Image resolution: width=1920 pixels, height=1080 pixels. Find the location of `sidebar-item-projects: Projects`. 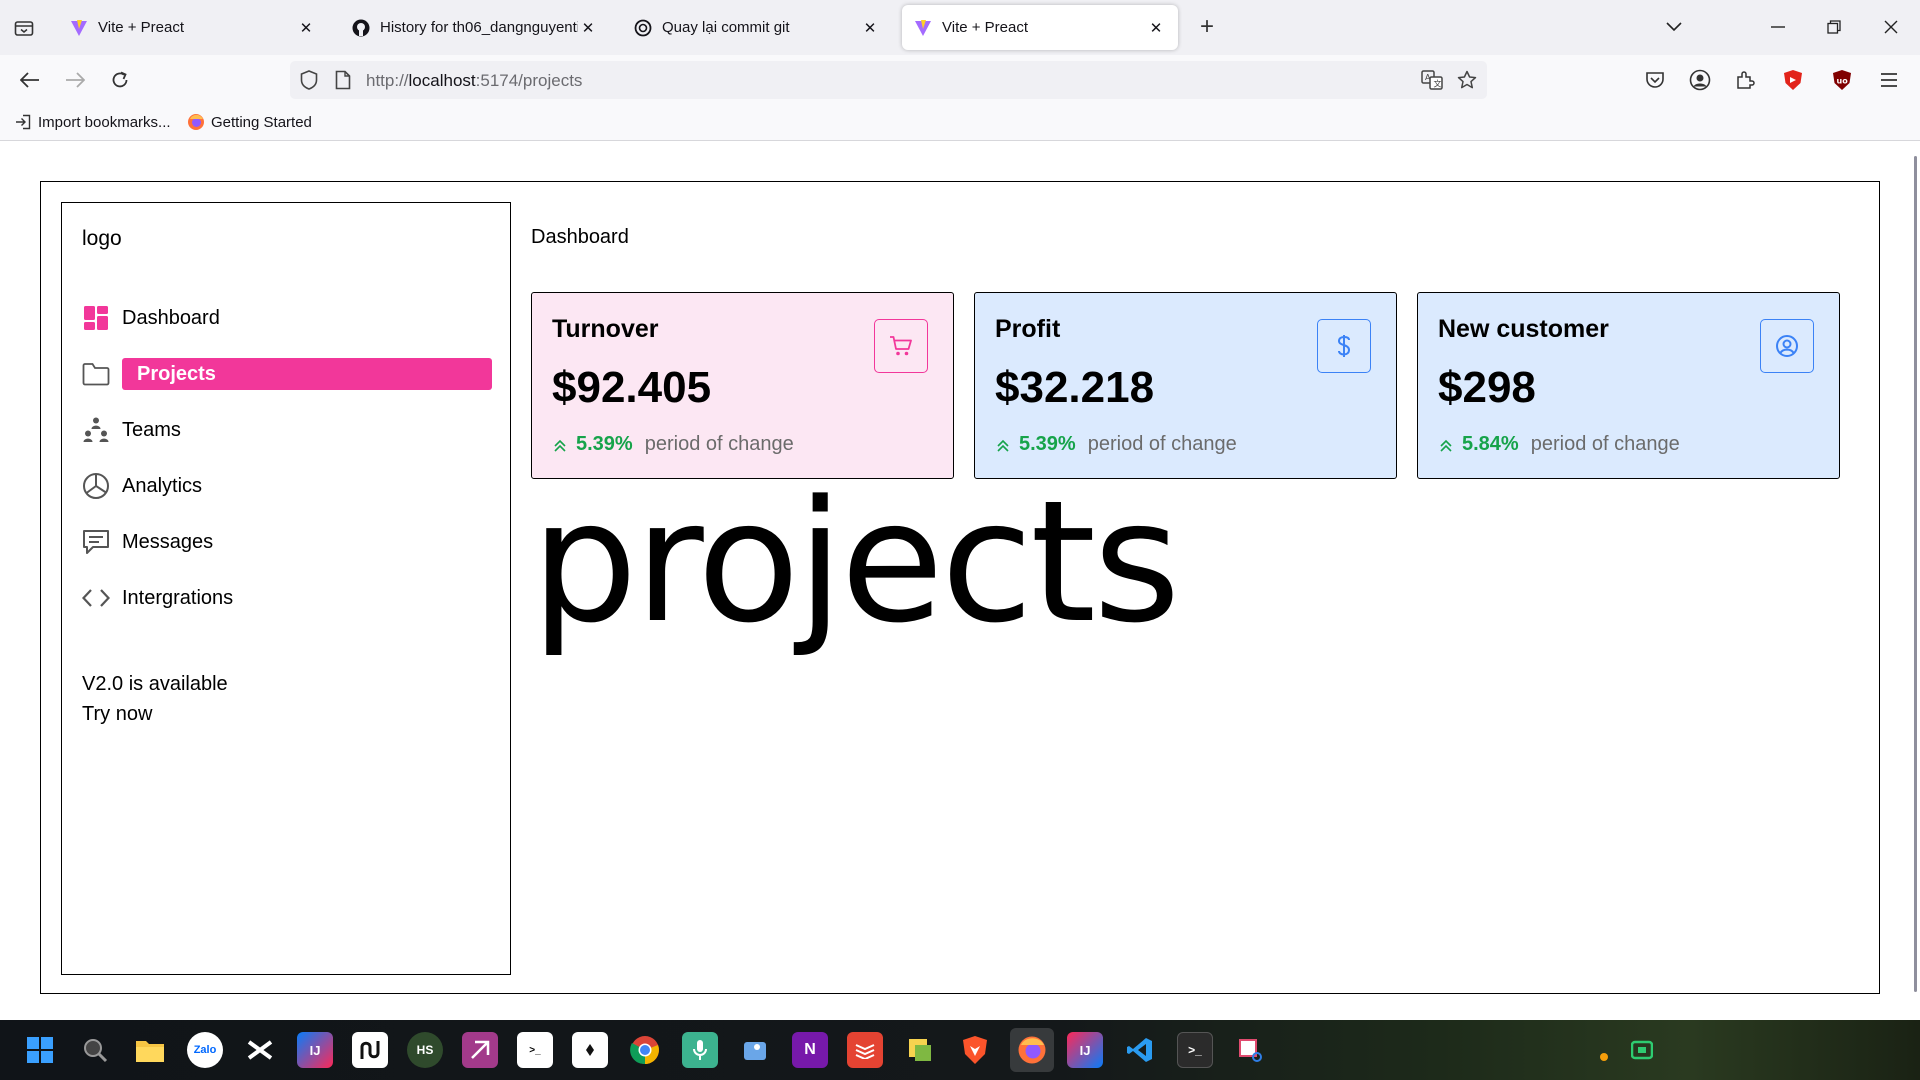

sidebar-item-projects: Projects is located at coordinates (287, 374).